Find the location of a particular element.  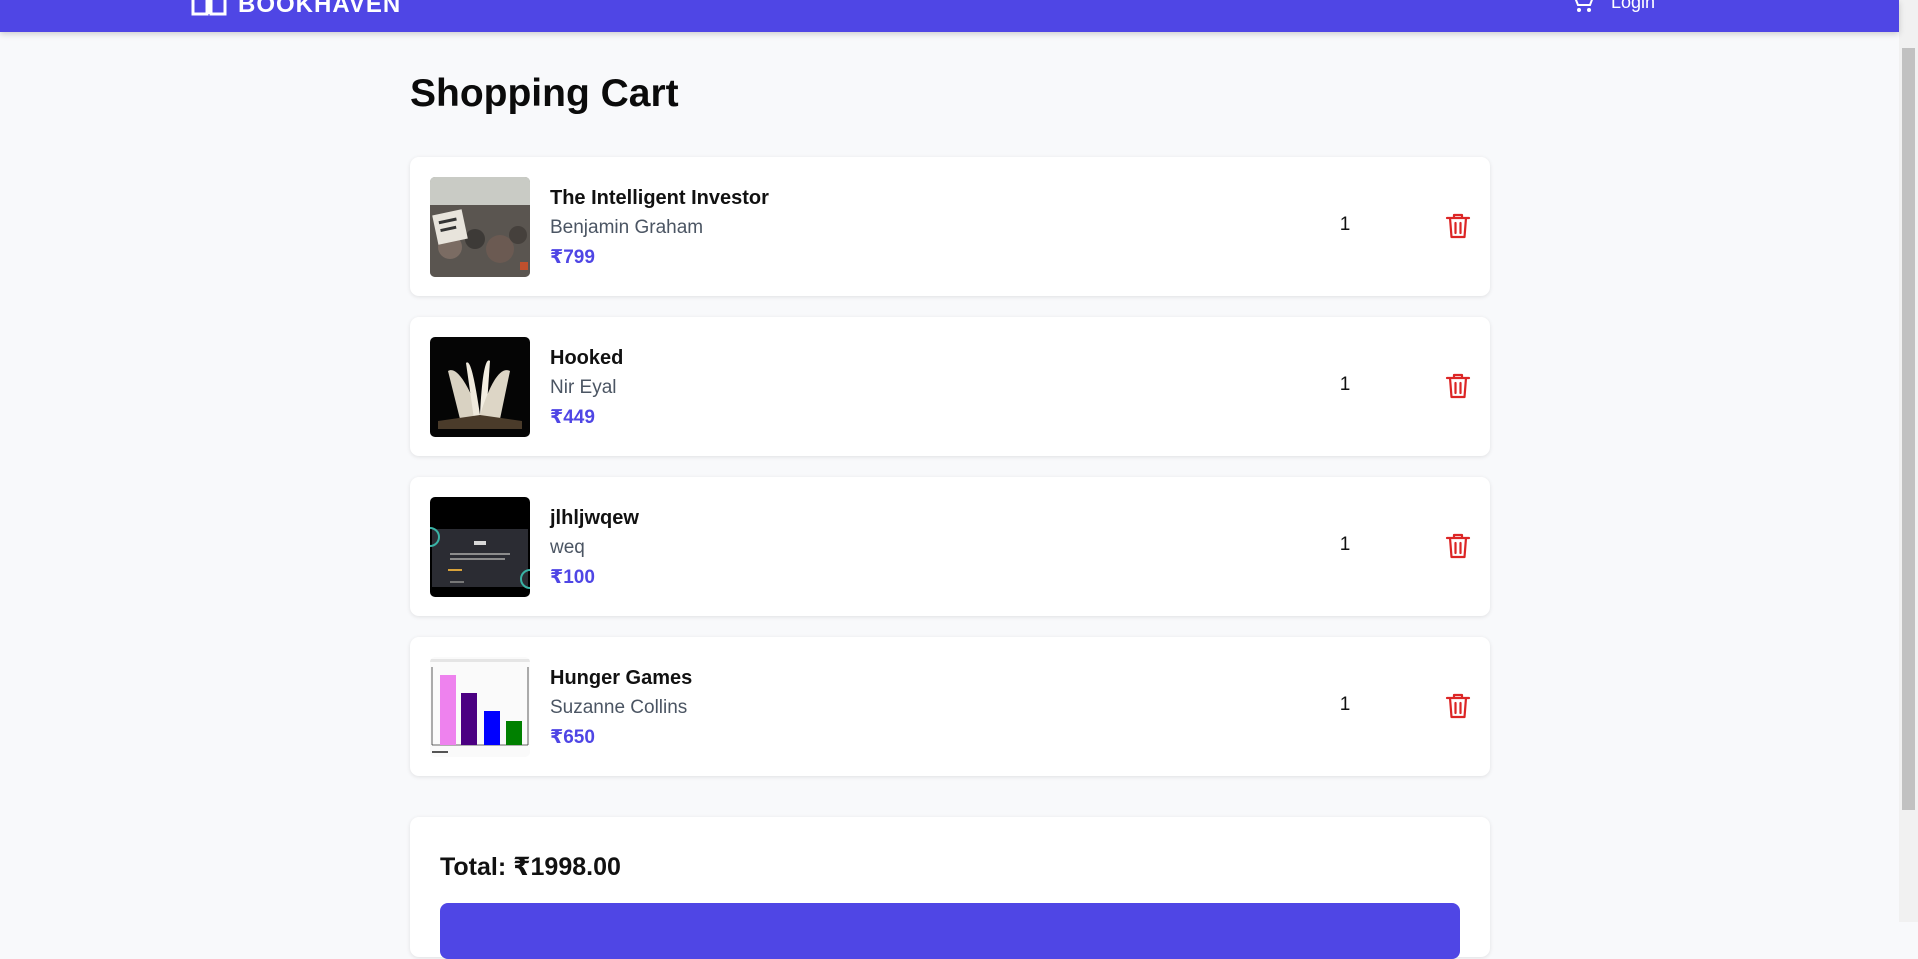

page-title: Shopping Cart is located at coordinates (544, 93).